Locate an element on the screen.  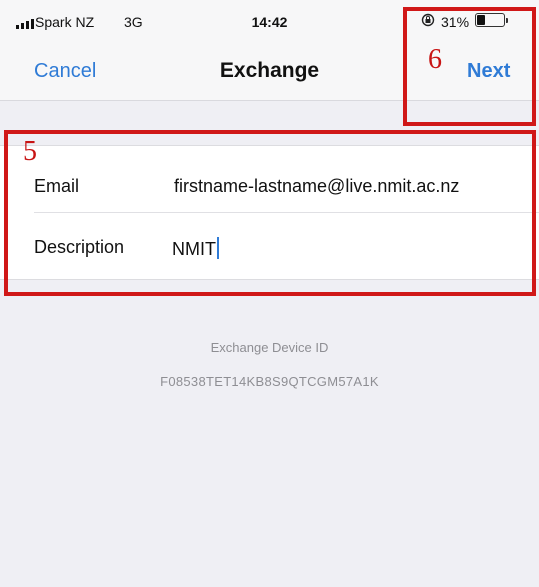
annotation-step-6: 6 is located at coordinates (435, 59).